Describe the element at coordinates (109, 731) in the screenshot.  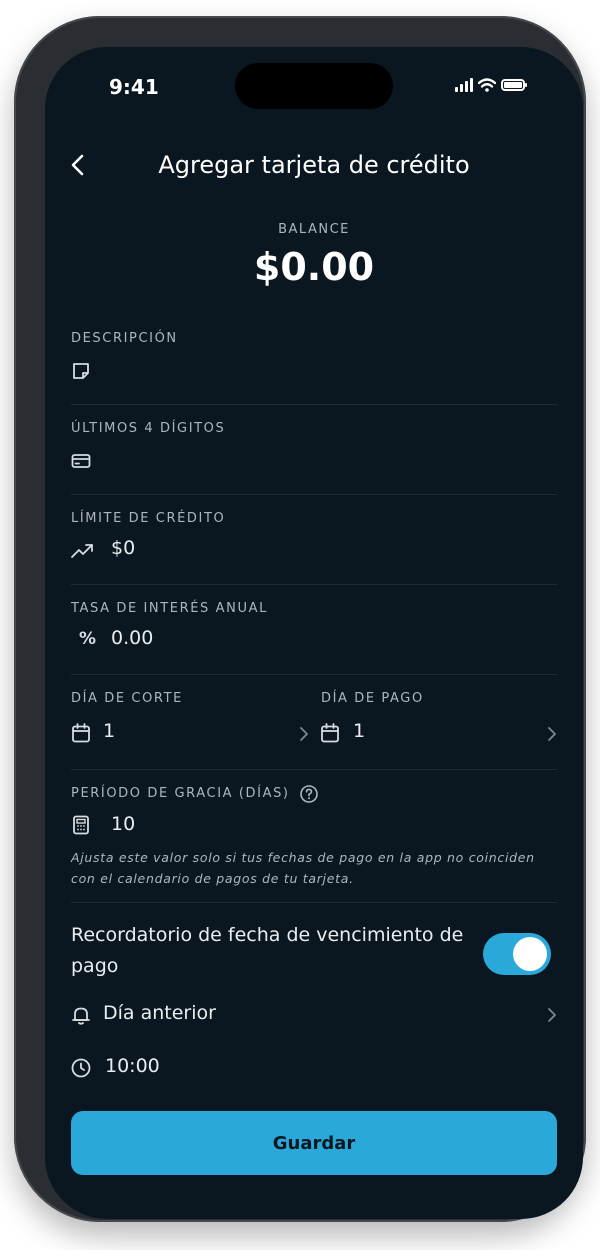
I see `cut-day-value: 1` at that location.